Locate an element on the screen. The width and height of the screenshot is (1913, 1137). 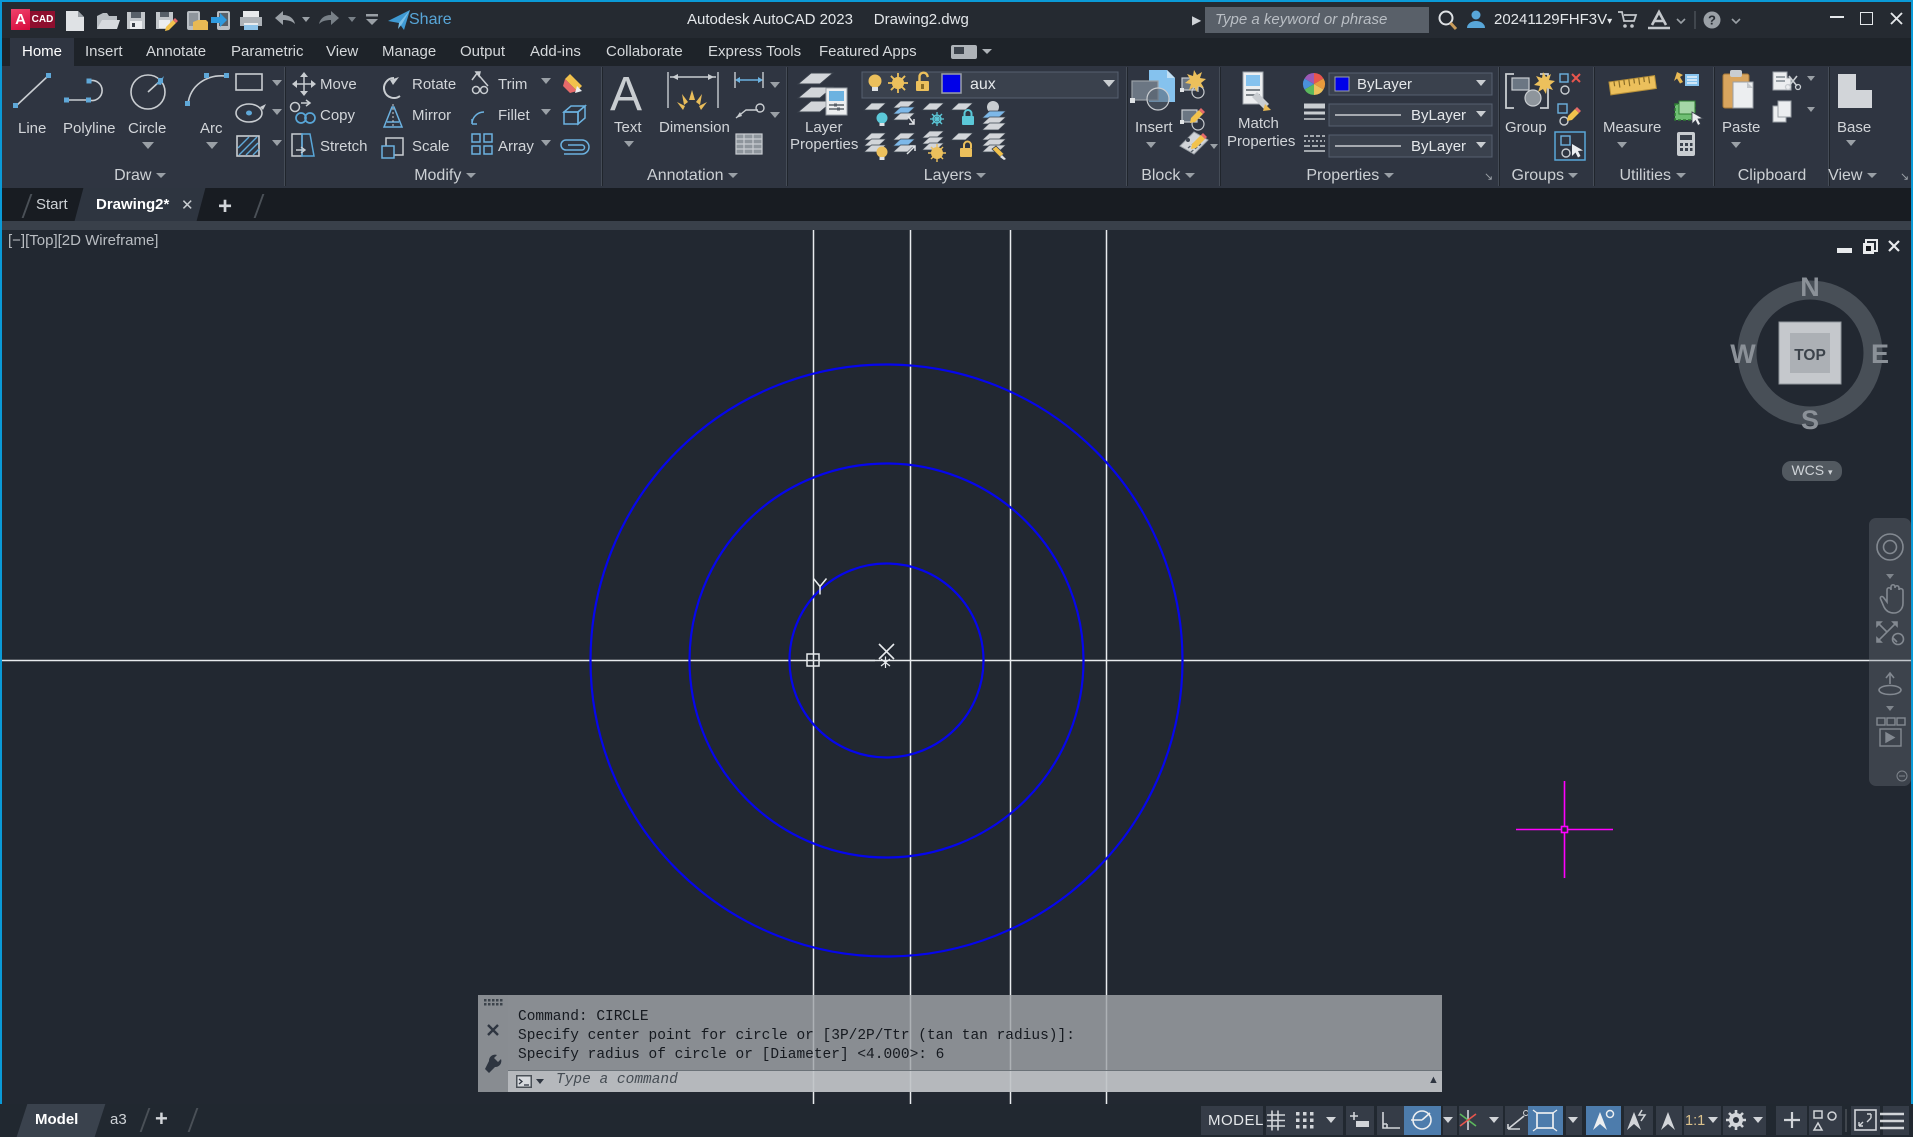
svg-text: W is located at coordinates (1743, 354).